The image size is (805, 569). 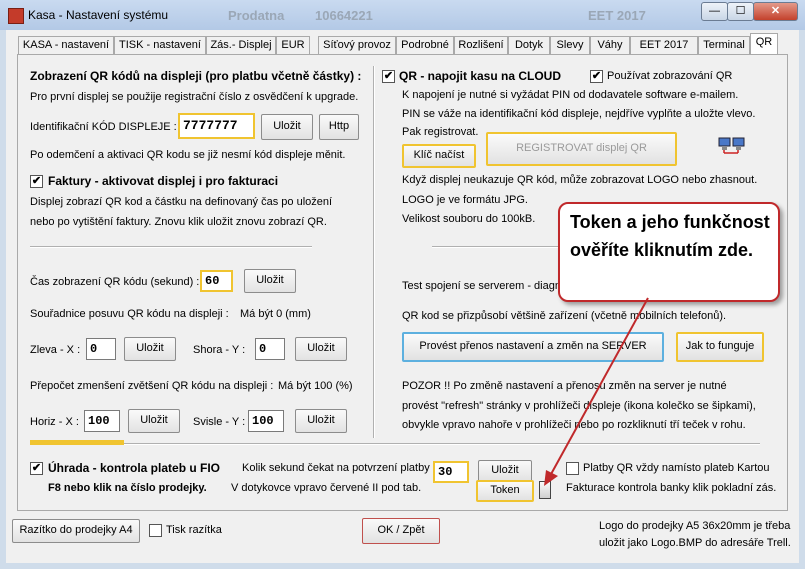 What do you see at coordinates (469, 219) in the screenshot?
I see `logo-info-3: Velikost souboru do 100kB.` at bounding box center [469, 219].